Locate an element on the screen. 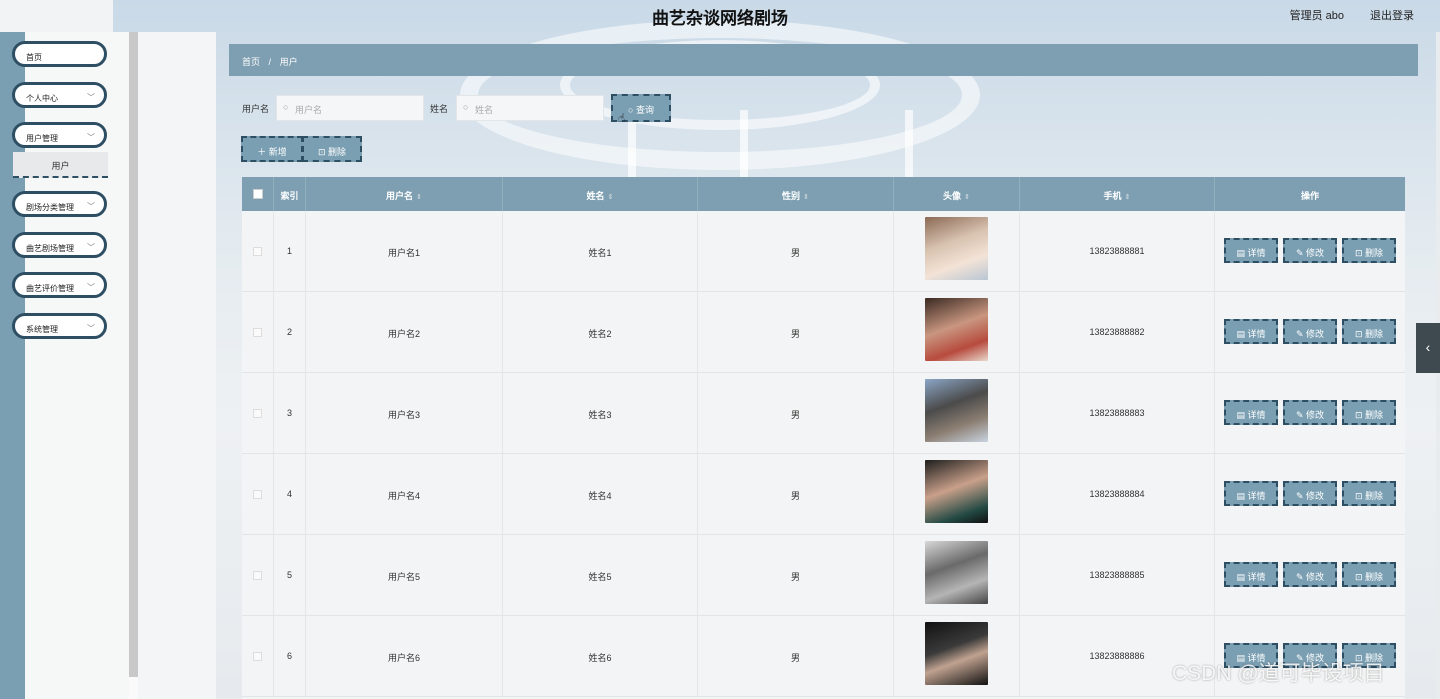 This screenshot has height=699, width=1440. sidebar-item-personal-center: 个人中心 ﹀ is located at coordinates (59, 95).